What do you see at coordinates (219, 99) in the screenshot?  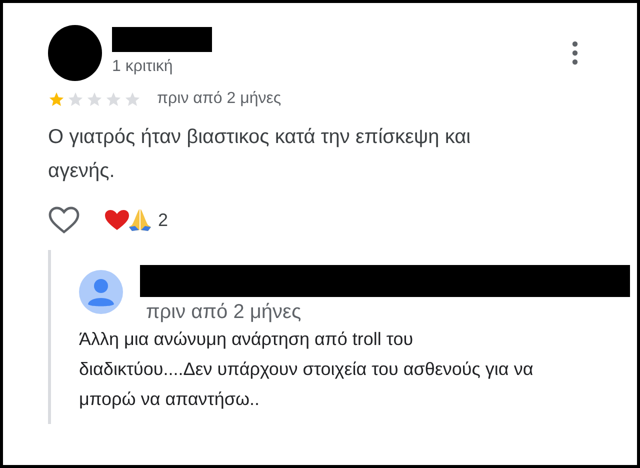 I see `review-time: πριν από 2 μήνες` at bounding box center [219, 99].